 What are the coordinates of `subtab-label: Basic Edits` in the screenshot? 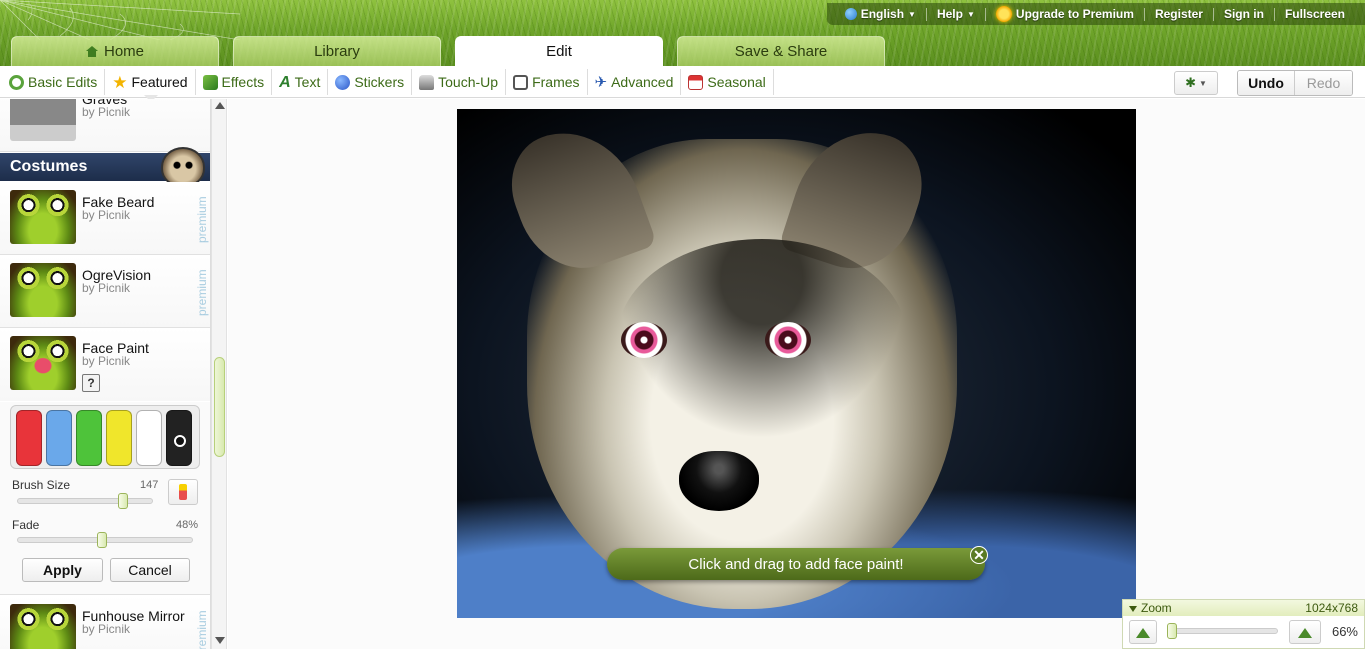 It's located at (63, 82).